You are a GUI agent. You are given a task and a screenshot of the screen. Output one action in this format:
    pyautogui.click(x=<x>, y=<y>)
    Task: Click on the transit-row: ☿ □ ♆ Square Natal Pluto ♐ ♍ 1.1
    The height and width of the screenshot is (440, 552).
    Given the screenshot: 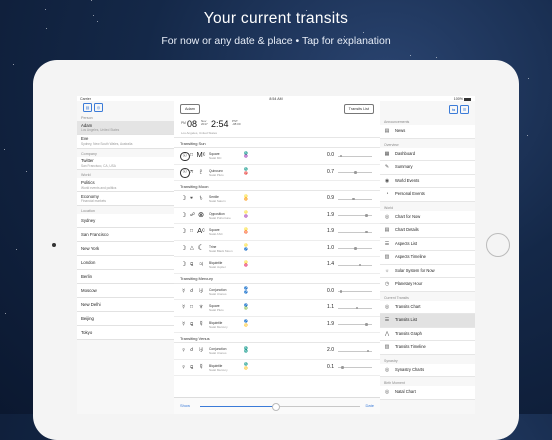 What is the action you would take?
    pyautogui.click(x=277, y=308)
    